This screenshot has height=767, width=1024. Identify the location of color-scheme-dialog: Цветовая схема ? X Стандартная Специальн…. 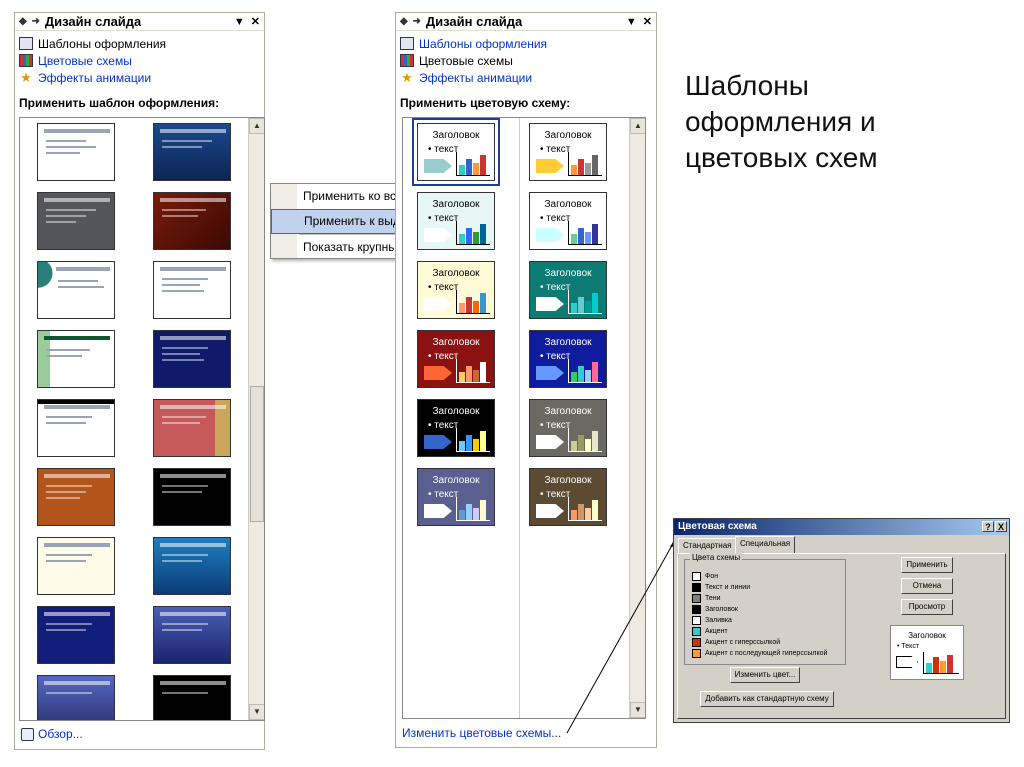
(841, 620).